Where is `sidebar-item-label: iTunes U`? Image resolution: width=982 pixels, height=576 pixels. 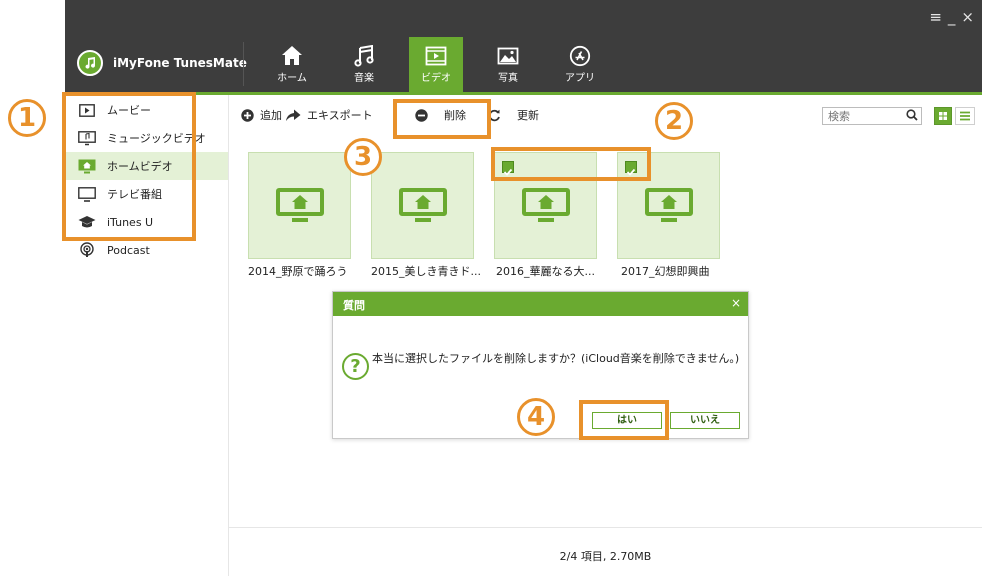 sidebar-item-label: iTunes U is located at coordinates (130, 222).